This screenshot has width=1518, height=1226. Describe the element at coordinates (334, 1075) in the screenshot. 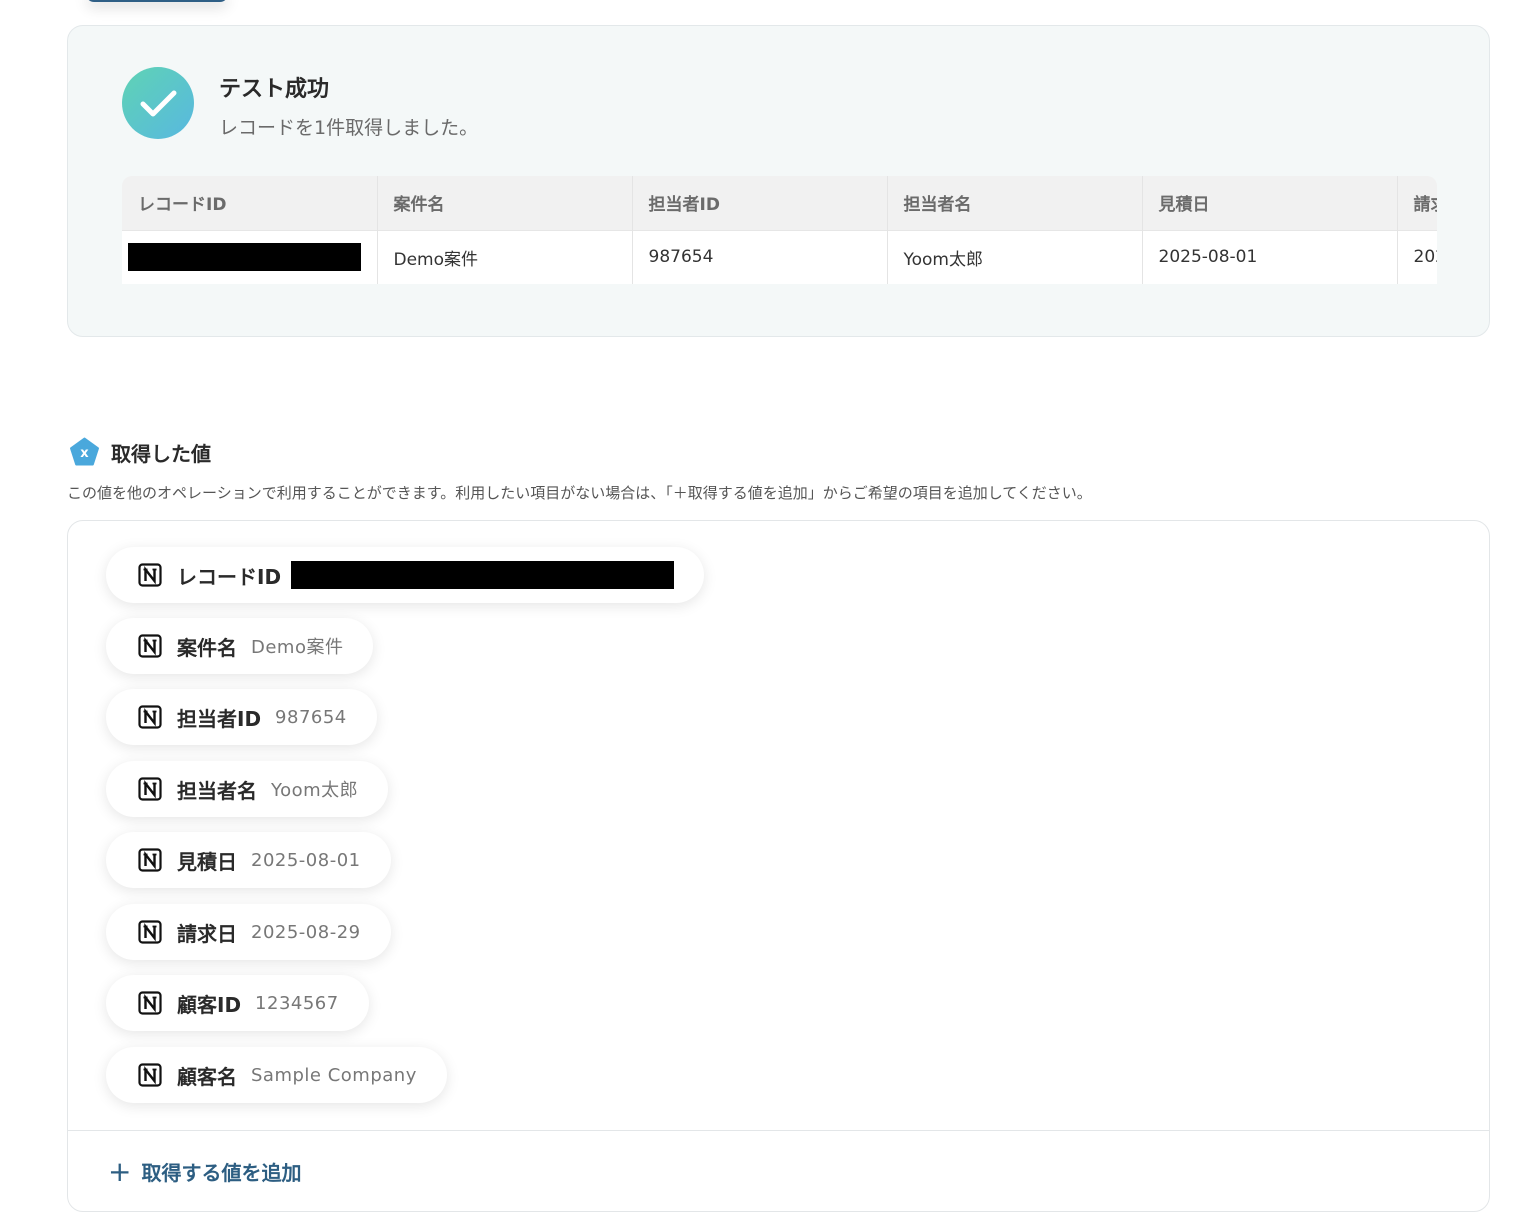

I see `value-chip-value: Sample Company` at that location.